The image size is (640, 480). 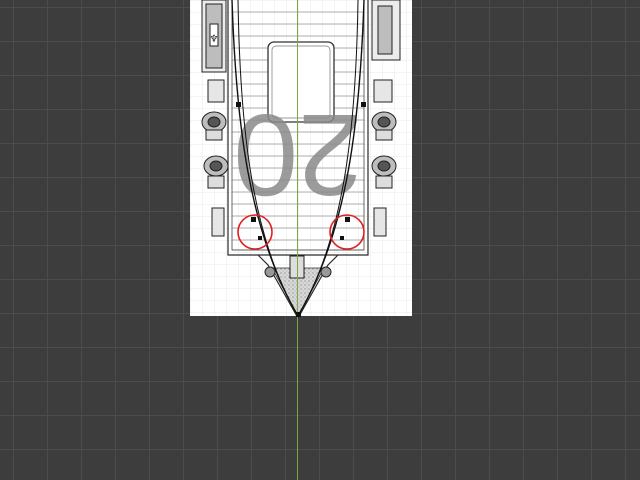 What do you see at coordinates (328, 158) in the screenshot?
I see `inner-hull-curve-right` at bounding box center [328, 158].